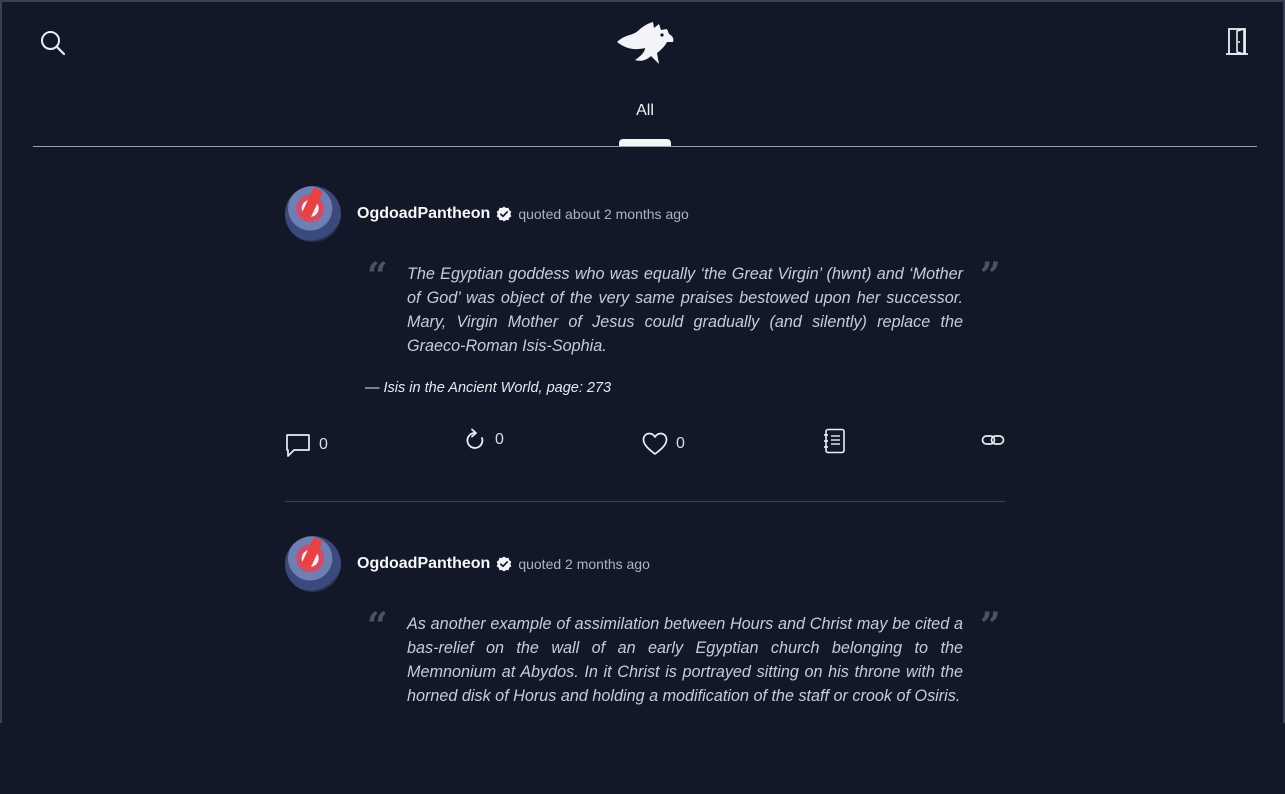 The width and height of the screenshot is (1285, 794). I want to click on post-timestamp: quoted 2 months ago, so click(584, 564).